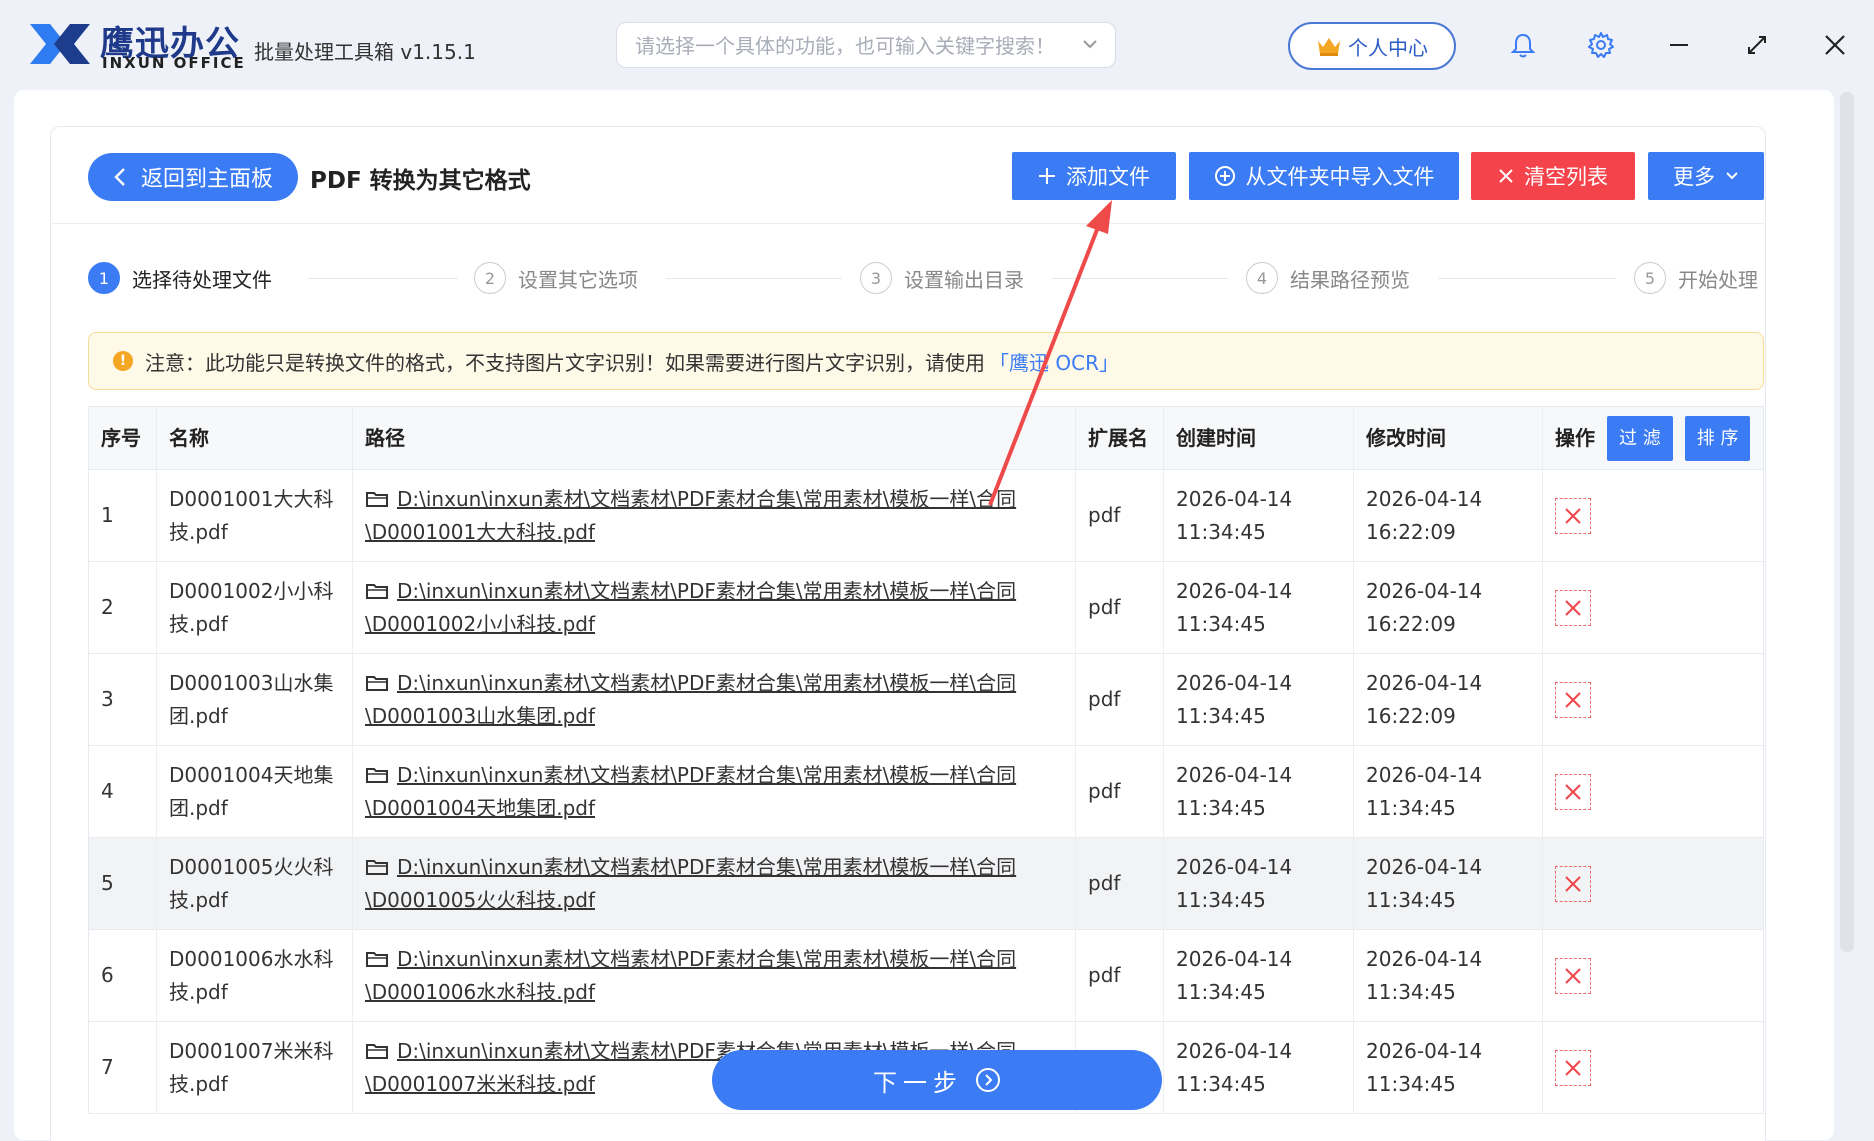 This screenshot has width=1874, height=1141. Describe the element at coordinates (123, 607) in the screenshot. I see `row-index: 2` at that location.